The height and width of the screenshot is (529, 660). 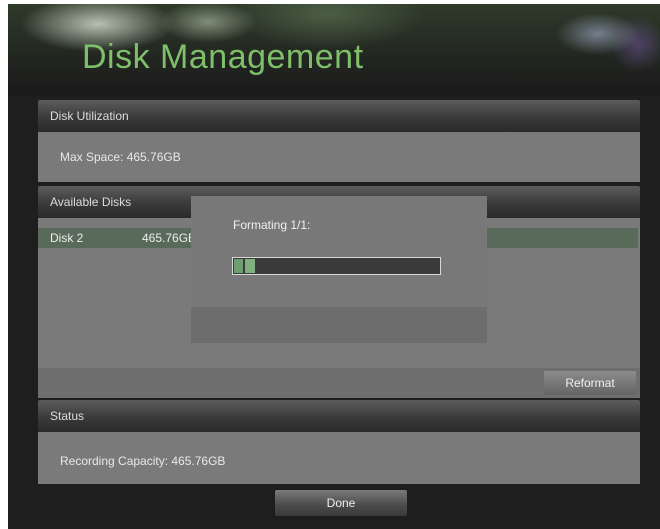 What do you see at coordinates (67, 238) in the screenshot?
I see `disk-name: Disk 2` at bounding box center [67, 238].